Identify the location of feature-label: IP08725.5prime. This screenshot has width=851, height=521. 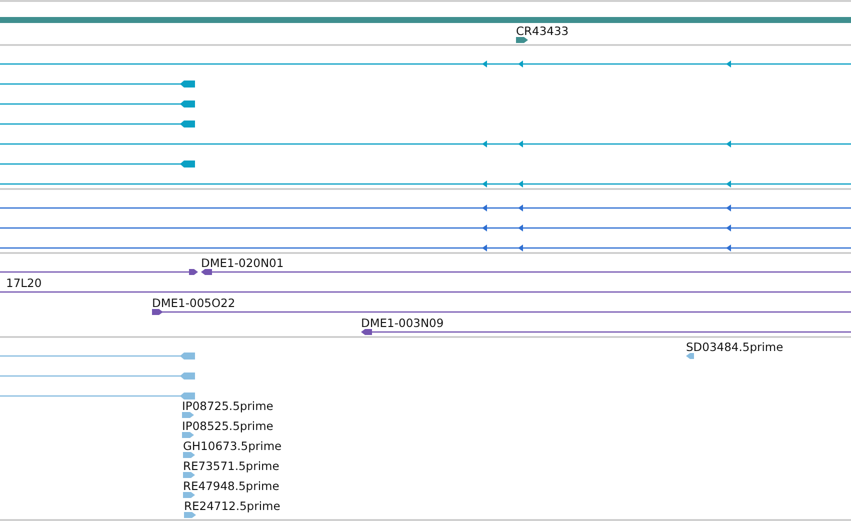
(228, 406).